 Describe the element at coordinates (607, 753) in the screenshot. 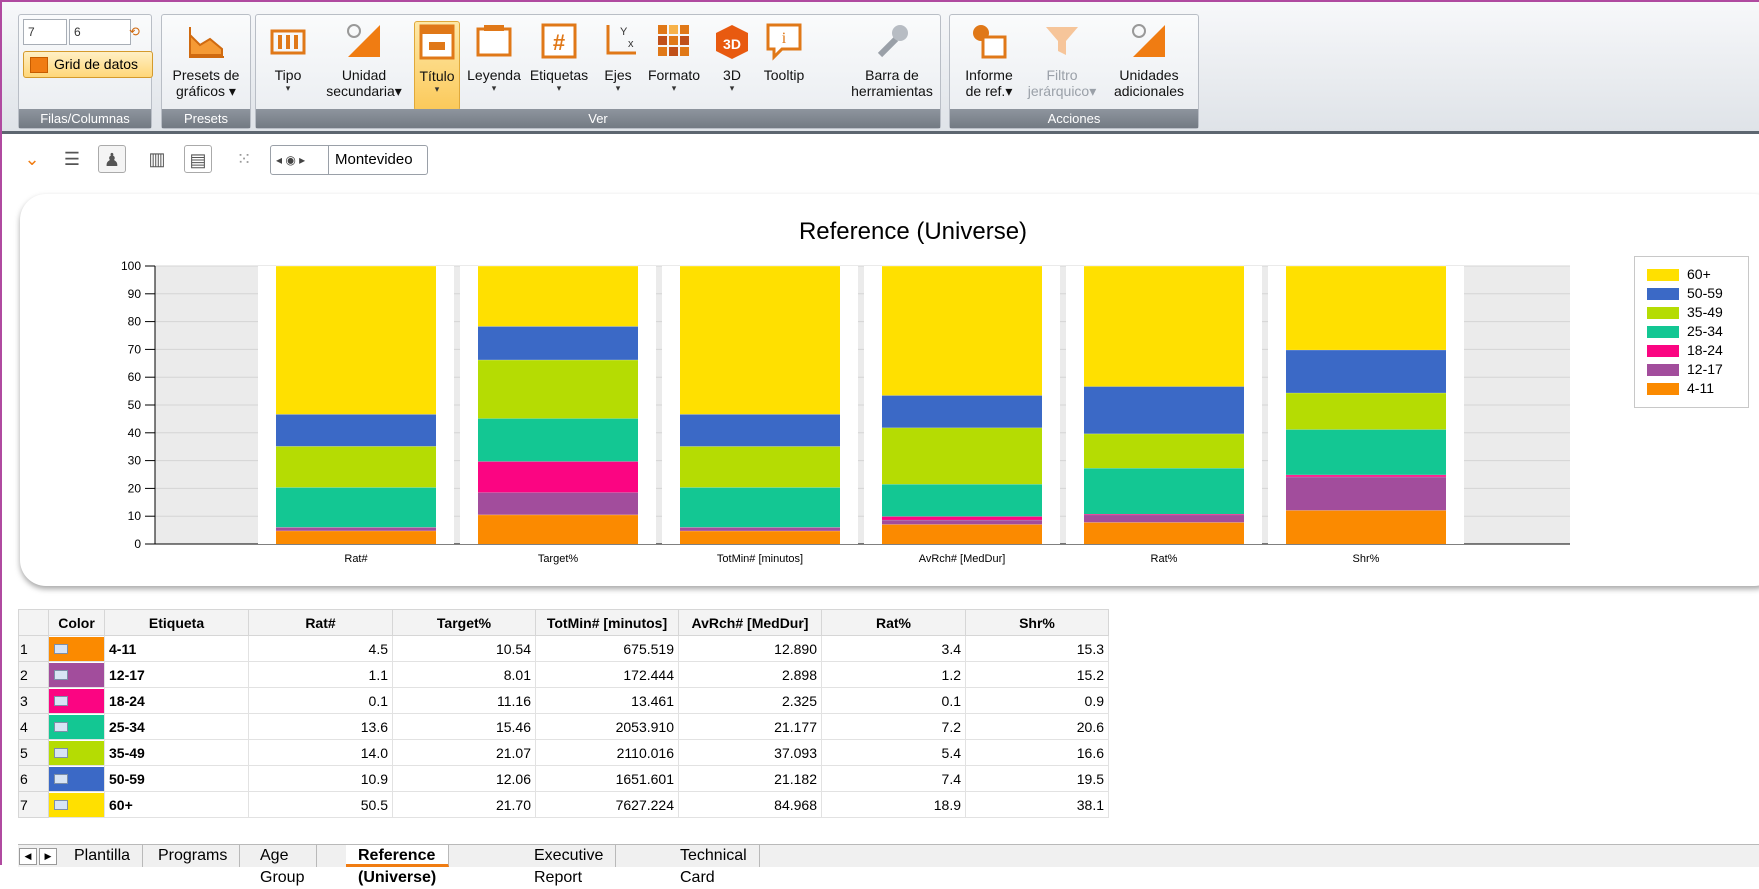

I see `value-cell: 2110.016` at that location.